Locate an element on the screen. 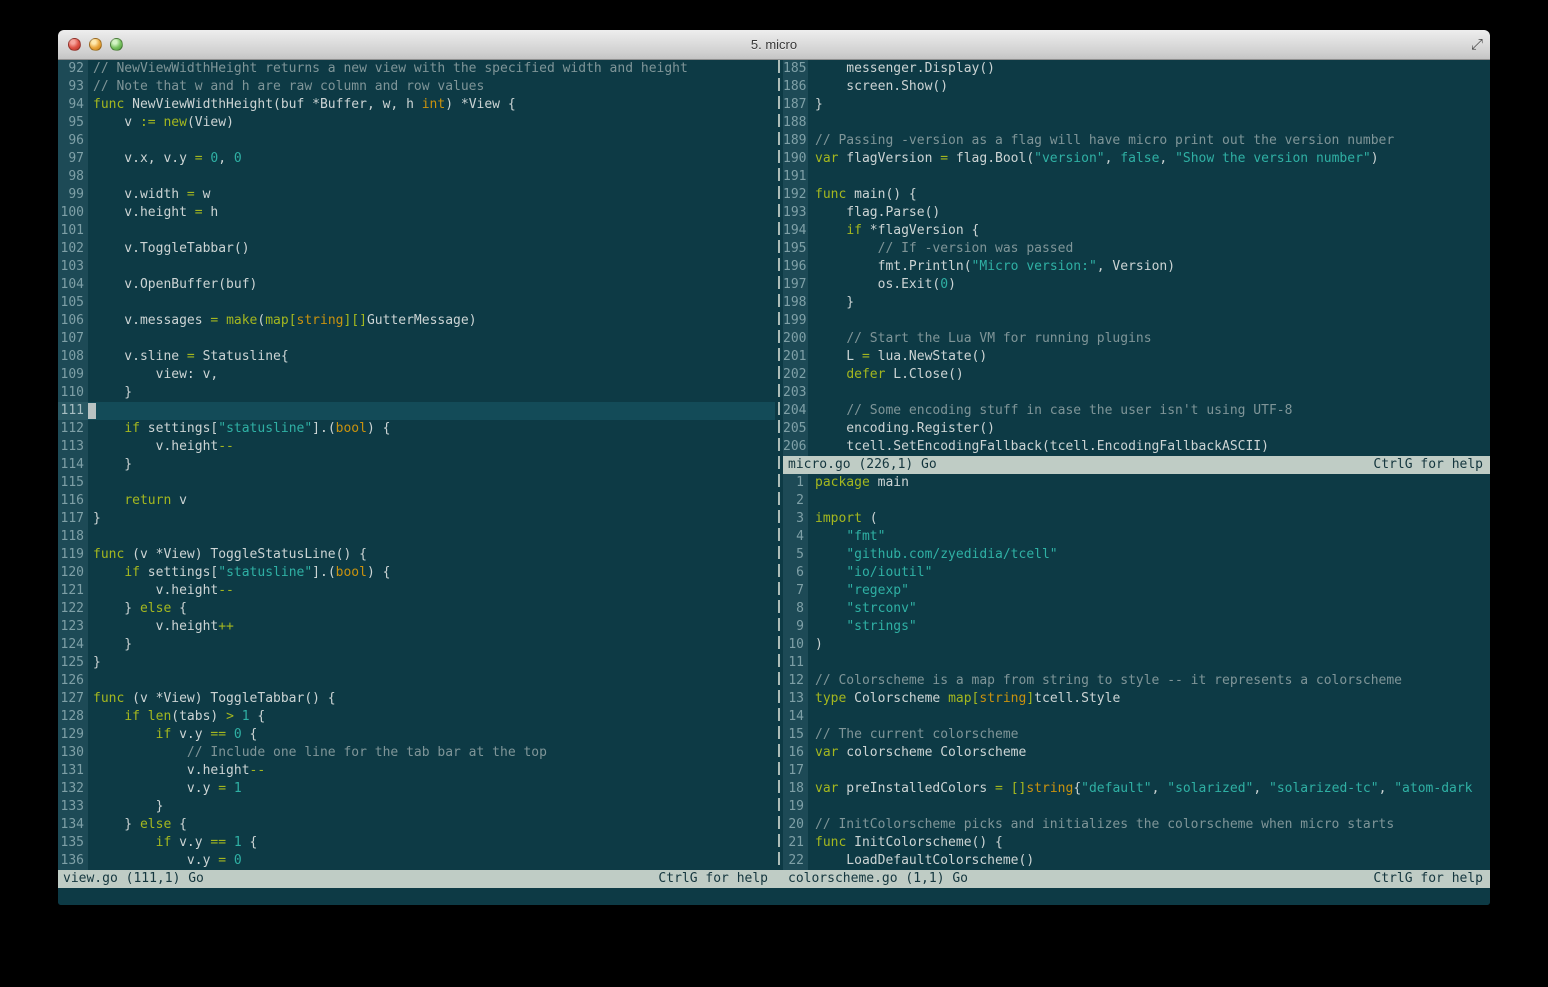 This screenshot has height=987, width=1548. code-text: v.x, v.y = 0, 0 is located at coordinates (431, 159).